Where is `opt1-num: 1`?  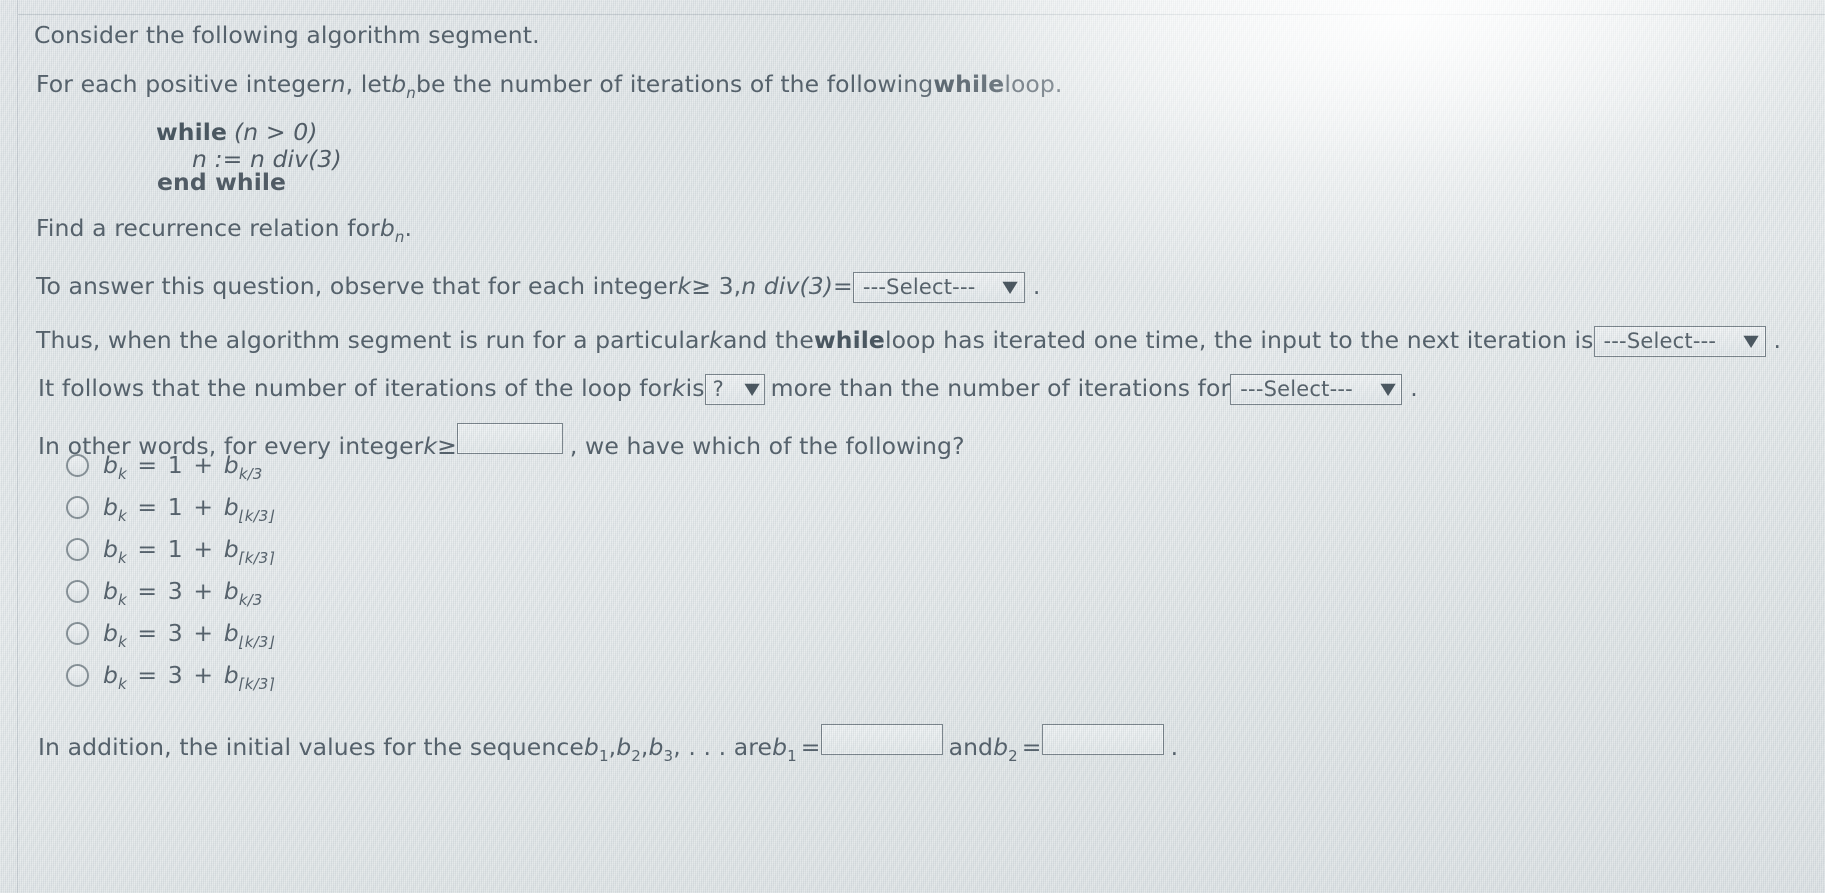 opt1-num: 1 is located at coordinates (175, 465).